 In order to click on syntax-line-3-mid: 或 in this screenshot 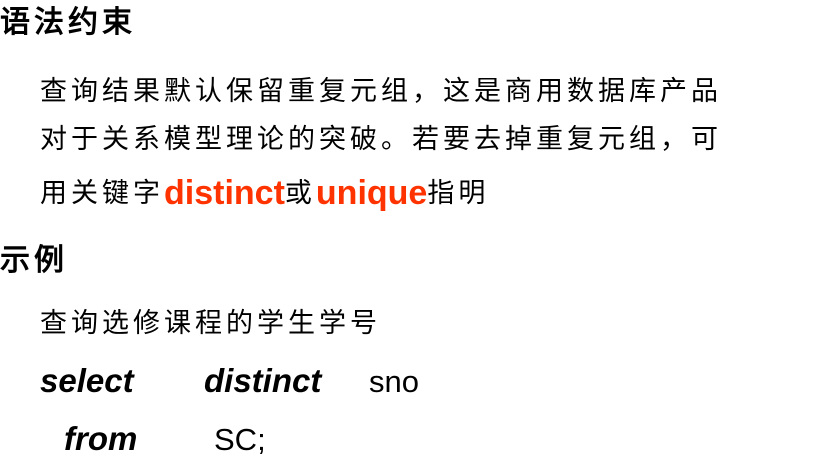, I will do `click(300, 193)`.